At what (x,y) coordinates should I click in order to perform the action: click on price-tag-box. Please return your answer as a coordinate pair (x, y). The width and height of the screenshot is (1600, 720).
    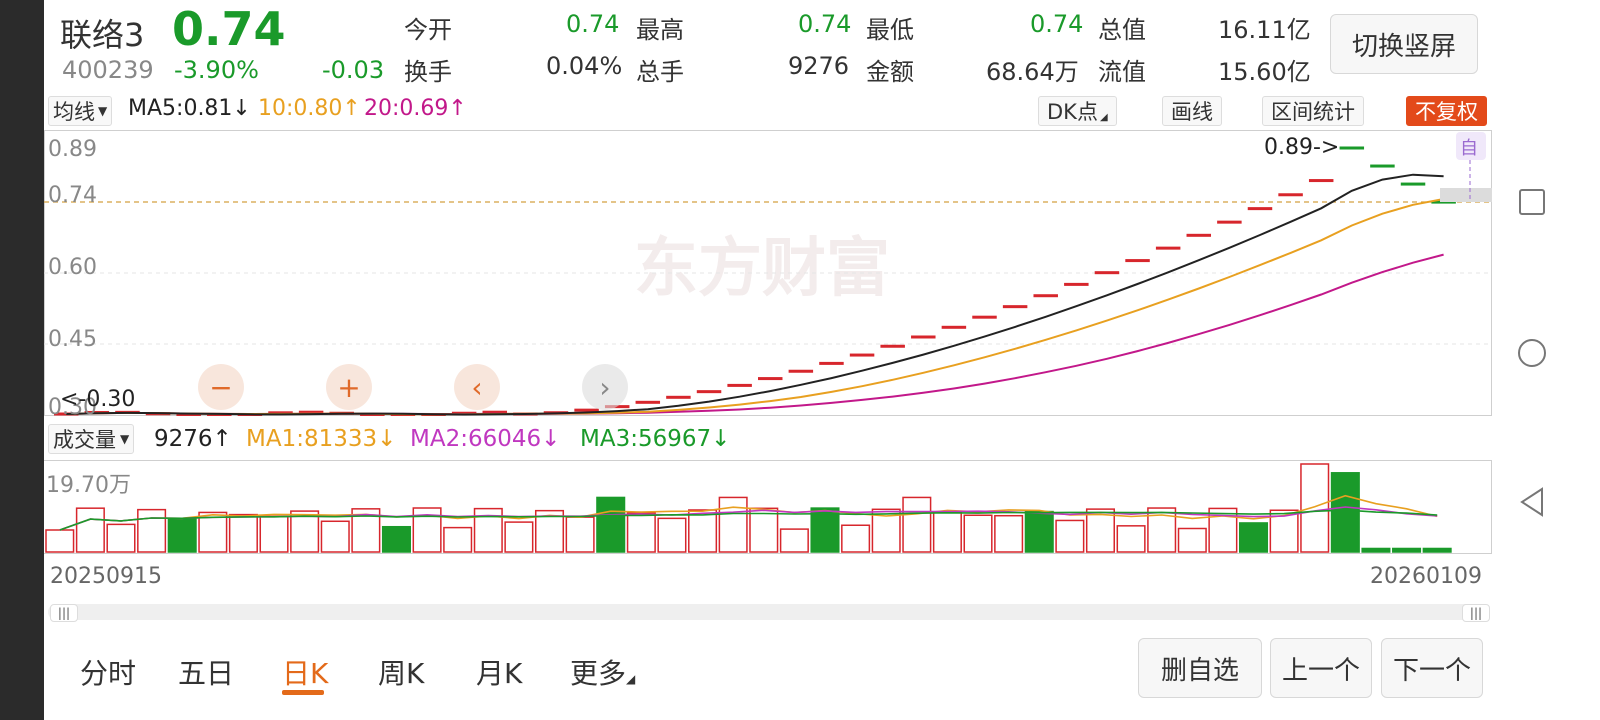
    Looking at the image, I should click on (1466, 195).